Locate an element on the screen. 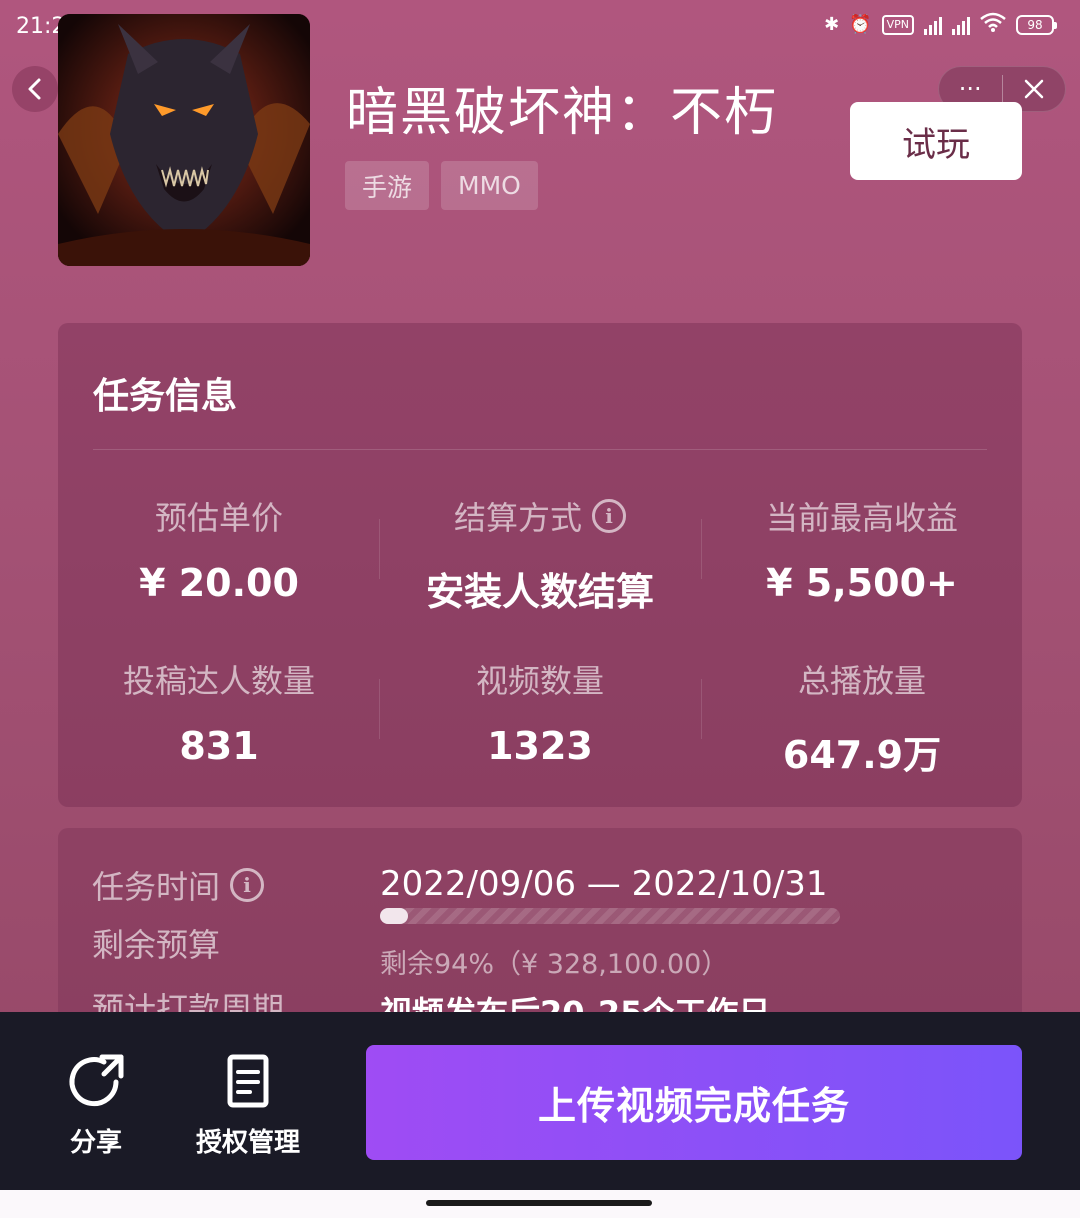 The height and width of the screenshot is (1218, 1080). system-nav-bar is located at coordinates (540, 1204).